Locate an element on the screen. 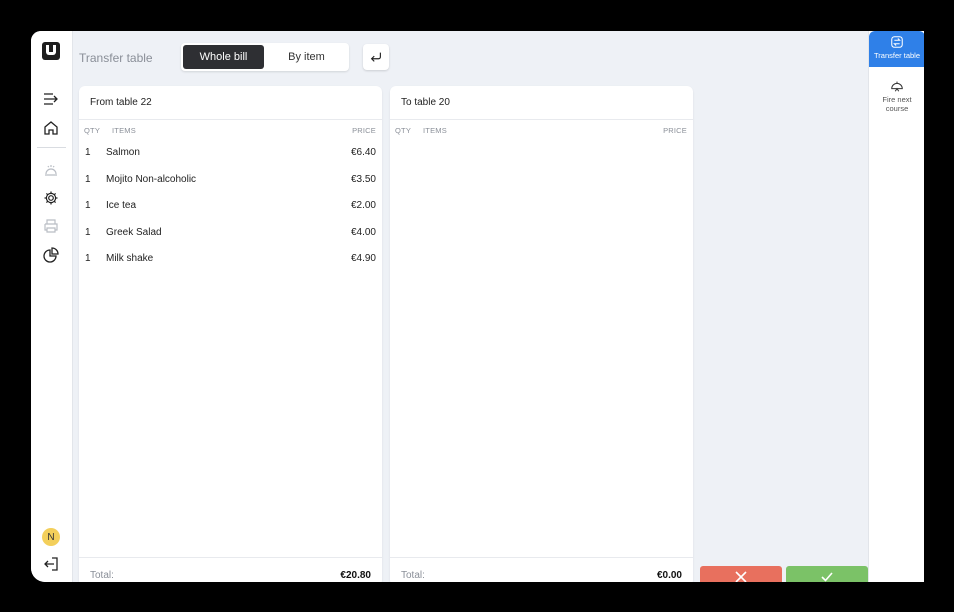  table-row: 1 Greek Salad €4.00 is located at coordinates (230, 234).